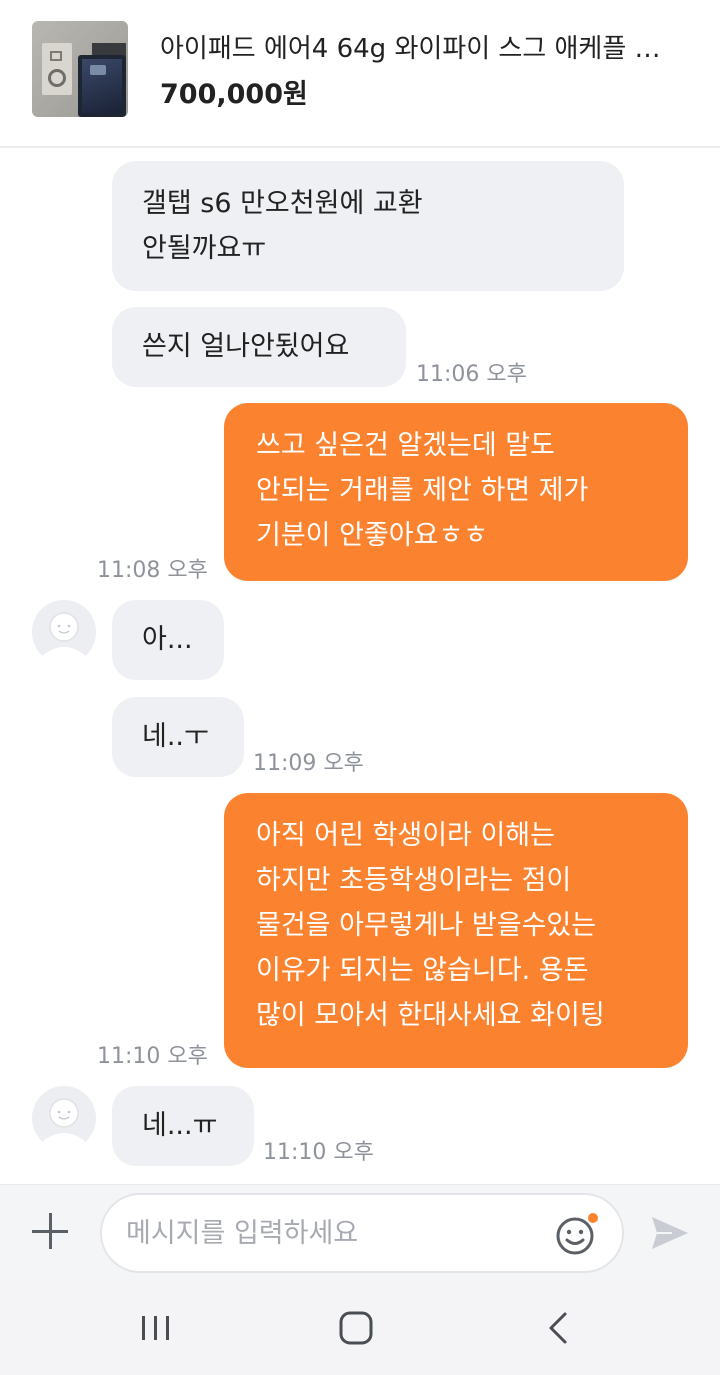 The width and height of the screenshot is (720, 1375). Describe the element at coordinates (471, 374) in the screenshot. I see `message-timestamp: 11:06 오후` at that location.